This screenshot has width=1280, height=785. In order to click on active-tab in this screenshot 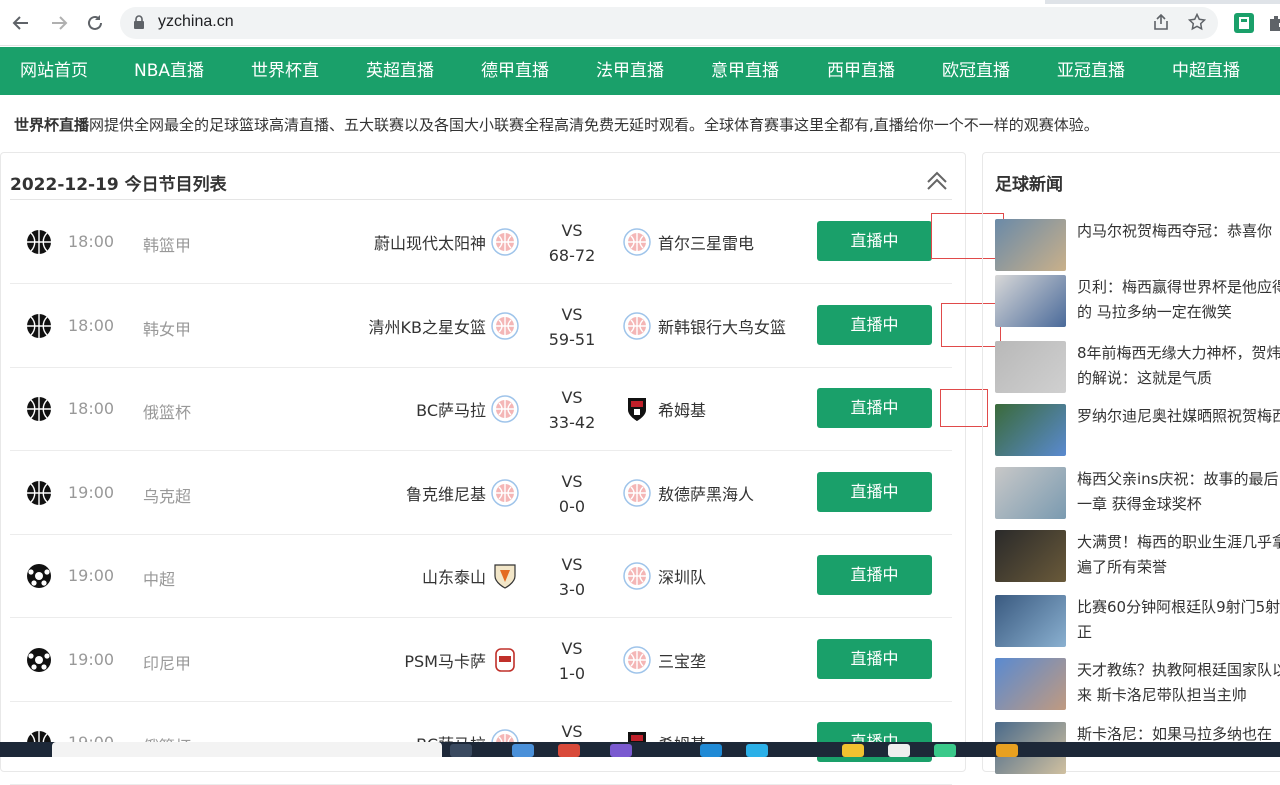, I will do `click(522, 2)`.